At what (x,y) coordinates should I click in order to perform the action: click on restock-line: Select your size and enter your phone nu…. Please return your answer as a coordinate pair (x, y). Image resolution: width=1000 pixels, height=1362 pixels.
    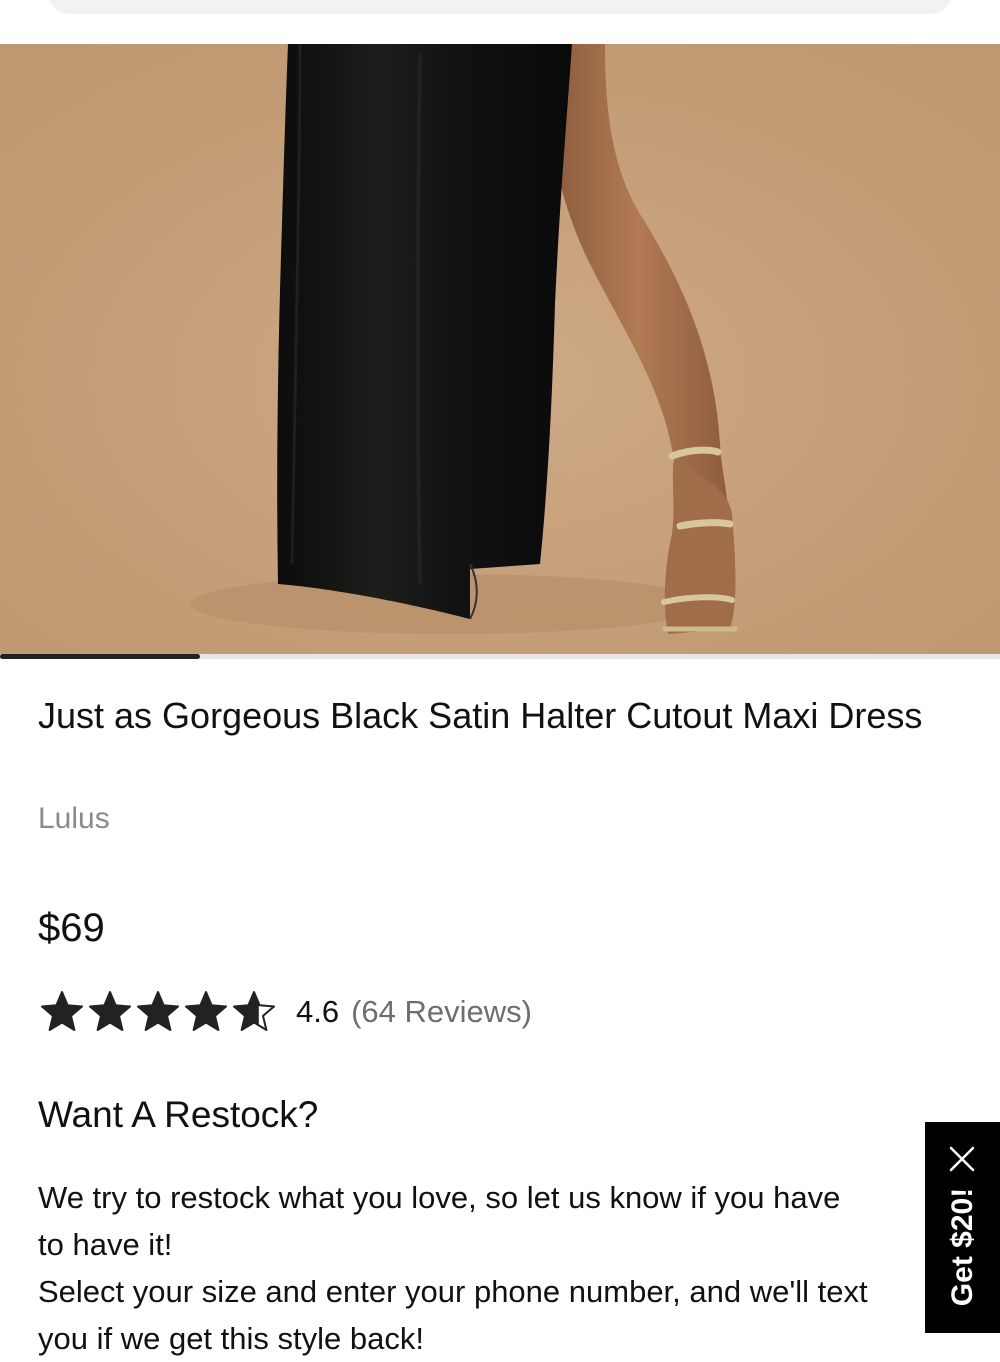
    Looking at the image, I should click on (453, 1291).